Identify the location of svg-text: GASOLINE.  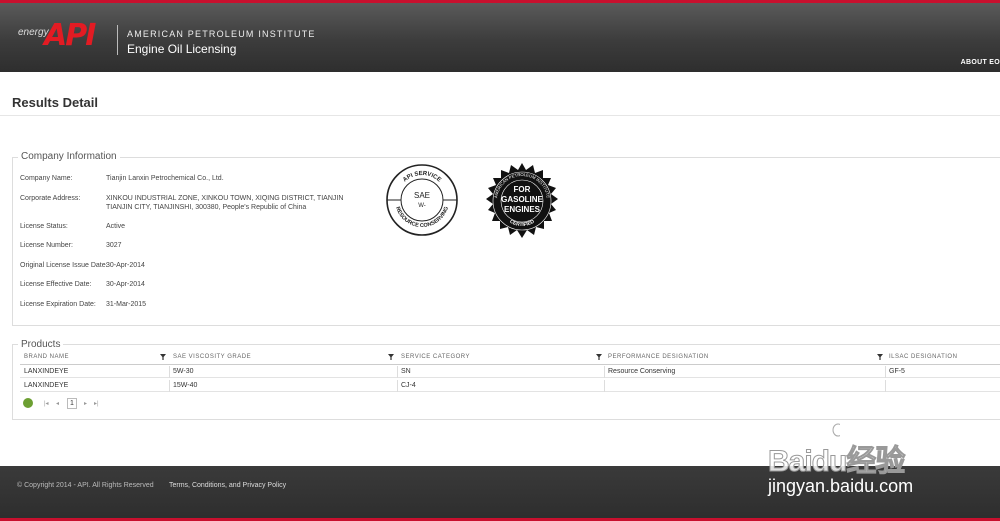
(522, 199).